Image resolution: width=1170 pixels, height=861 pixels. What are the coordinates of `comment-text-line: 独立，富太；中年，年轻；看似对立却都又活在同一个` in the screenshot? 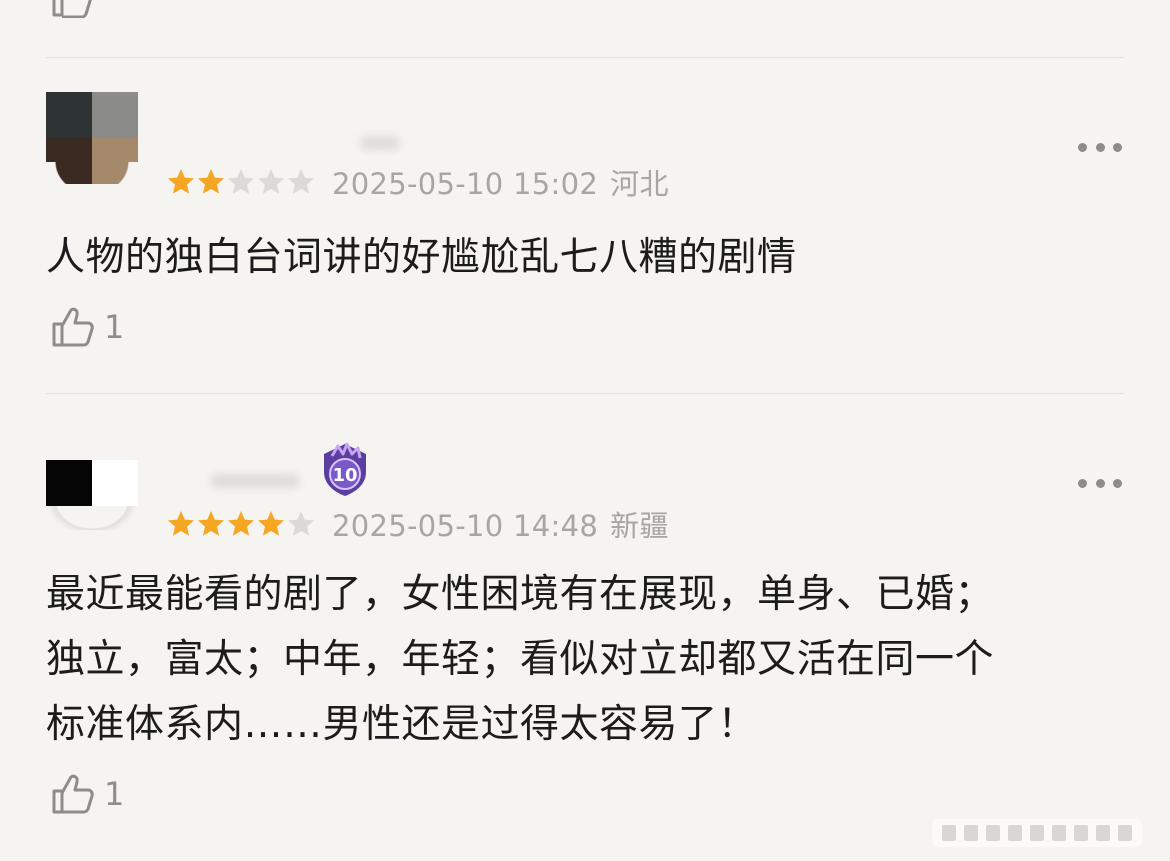 It's located at (520, 659).